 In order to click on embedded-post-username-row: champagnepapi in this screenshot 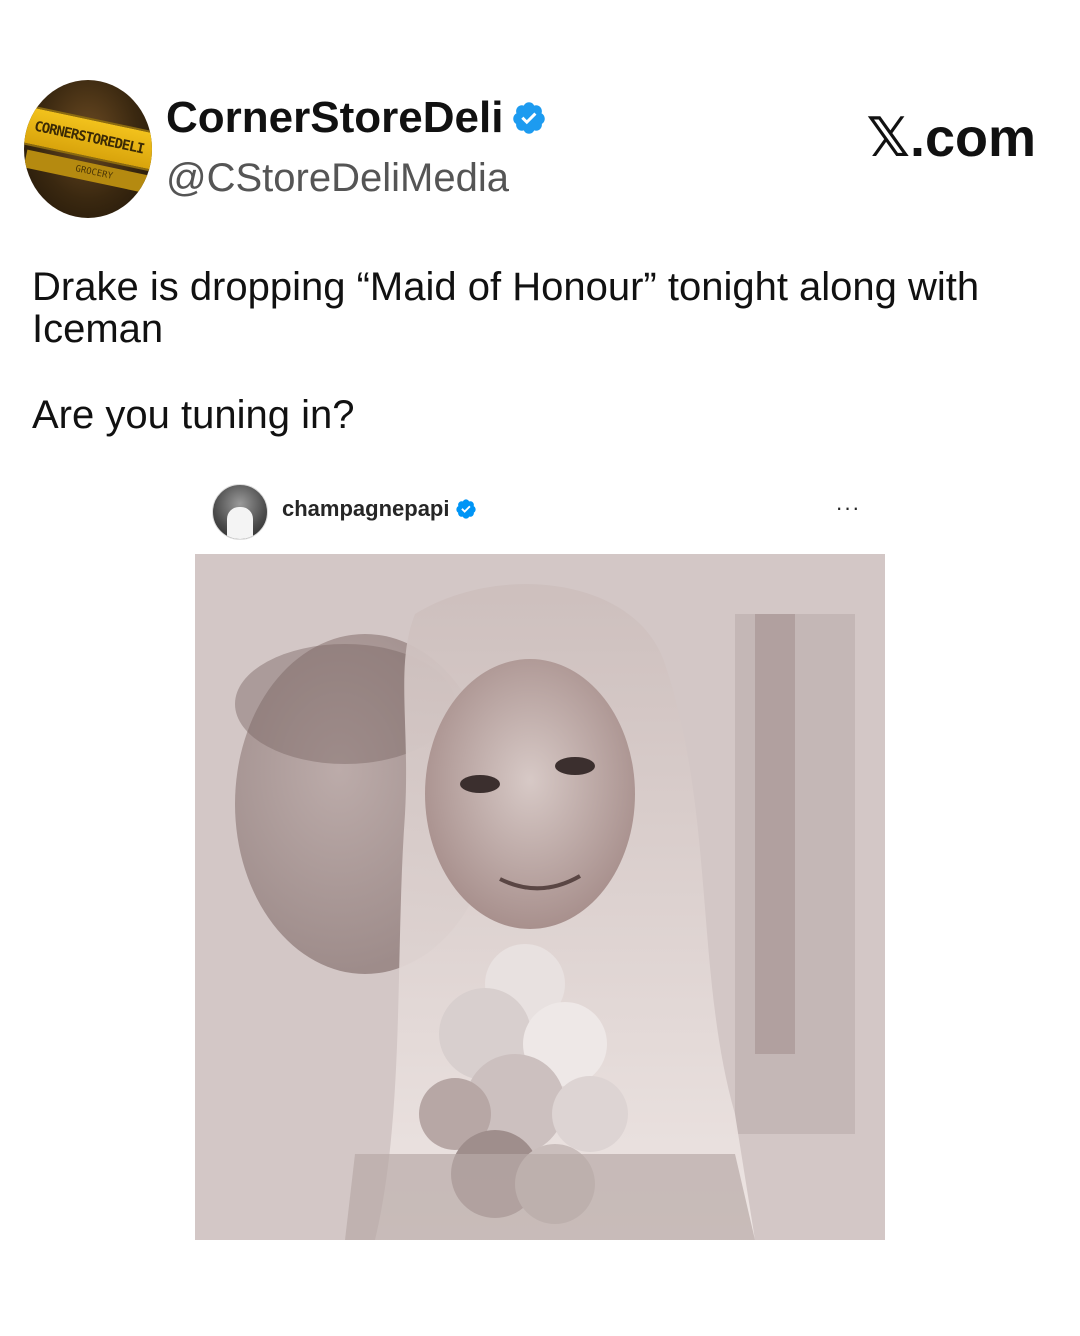, I will do `click(379, 509)`.